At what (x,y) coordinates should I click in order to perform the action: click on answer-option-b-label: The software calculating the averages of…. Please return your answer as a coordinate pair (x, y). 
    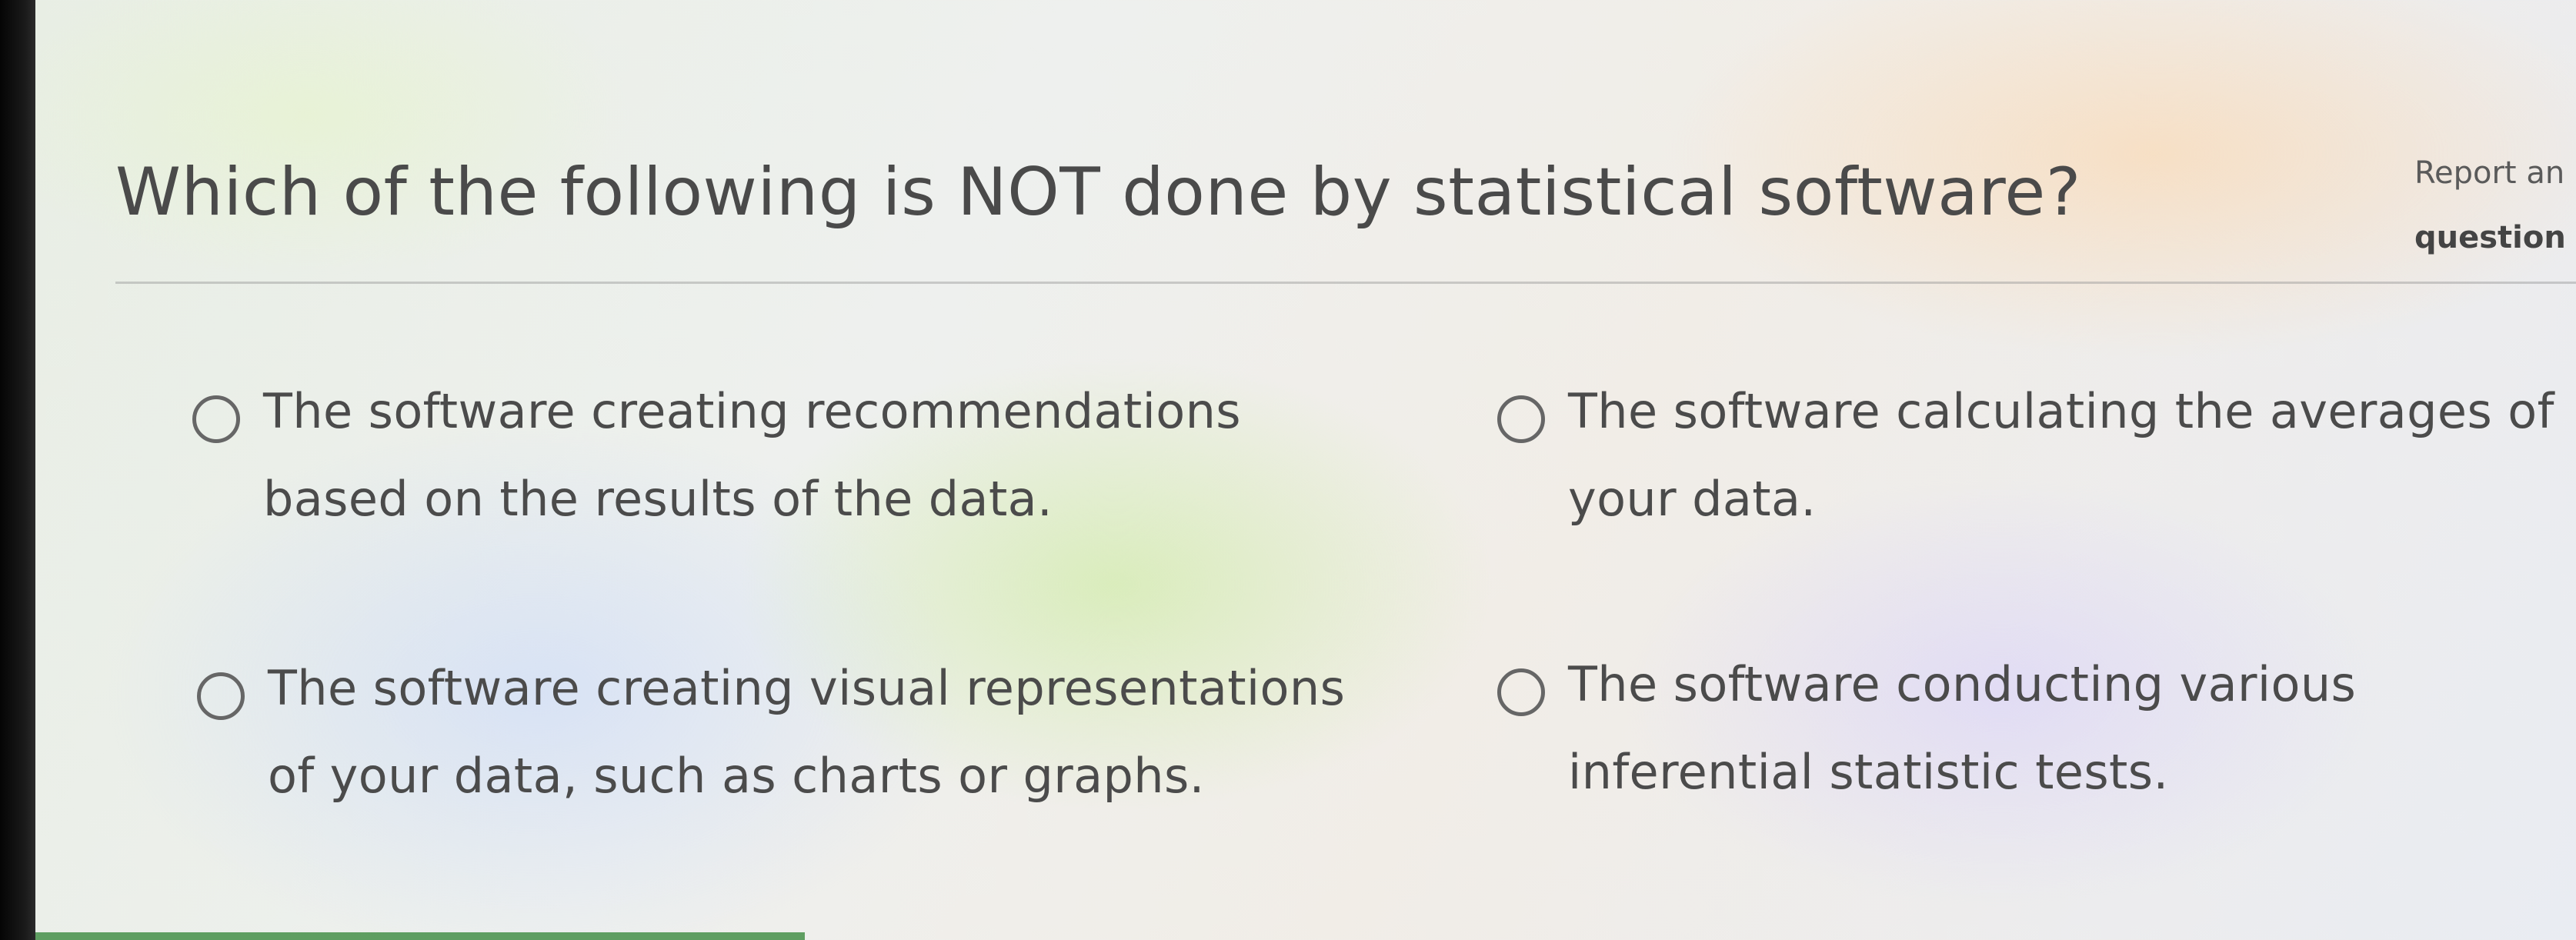
    Looking at the image, I should click on (2061, 455).